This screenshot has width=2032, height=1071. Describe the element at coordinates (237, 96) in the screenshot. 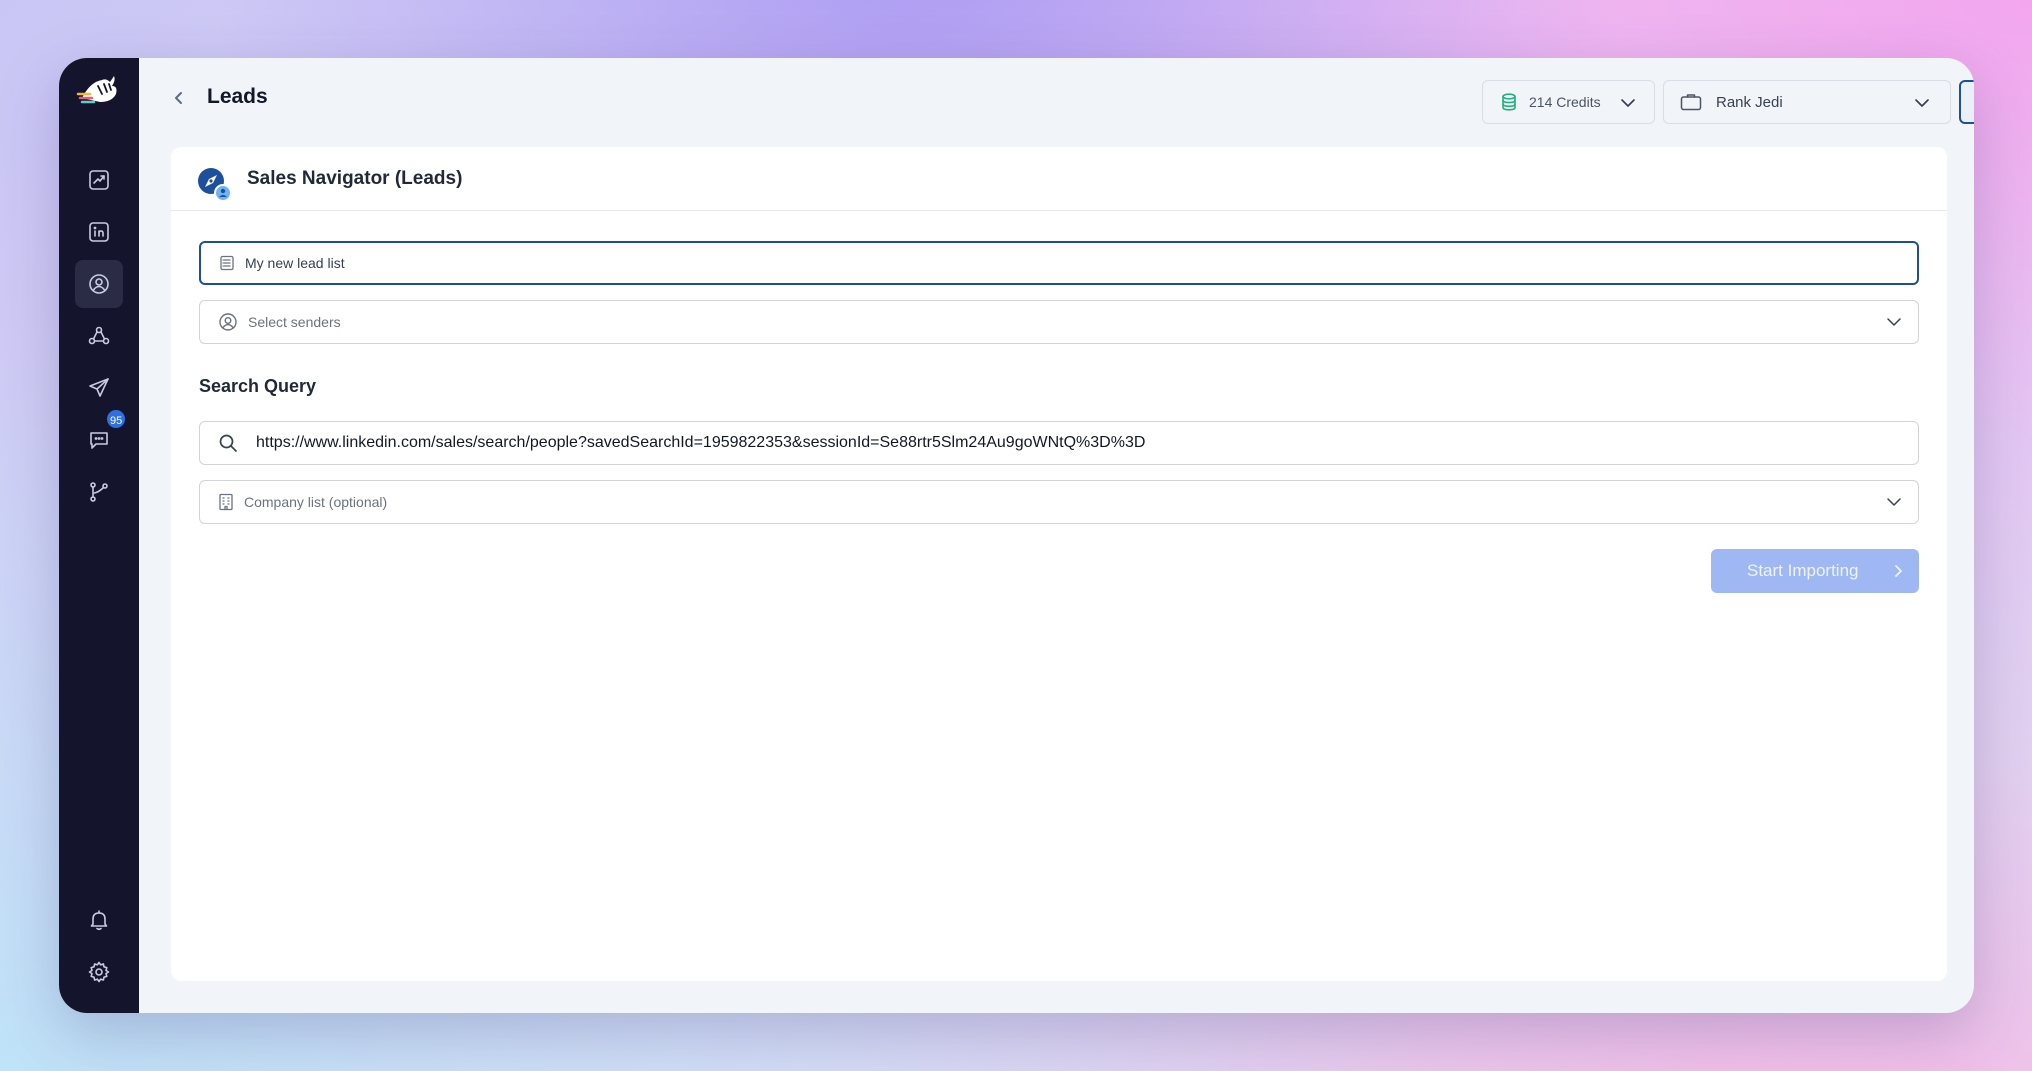

I see `page-title: Leads` at that location.